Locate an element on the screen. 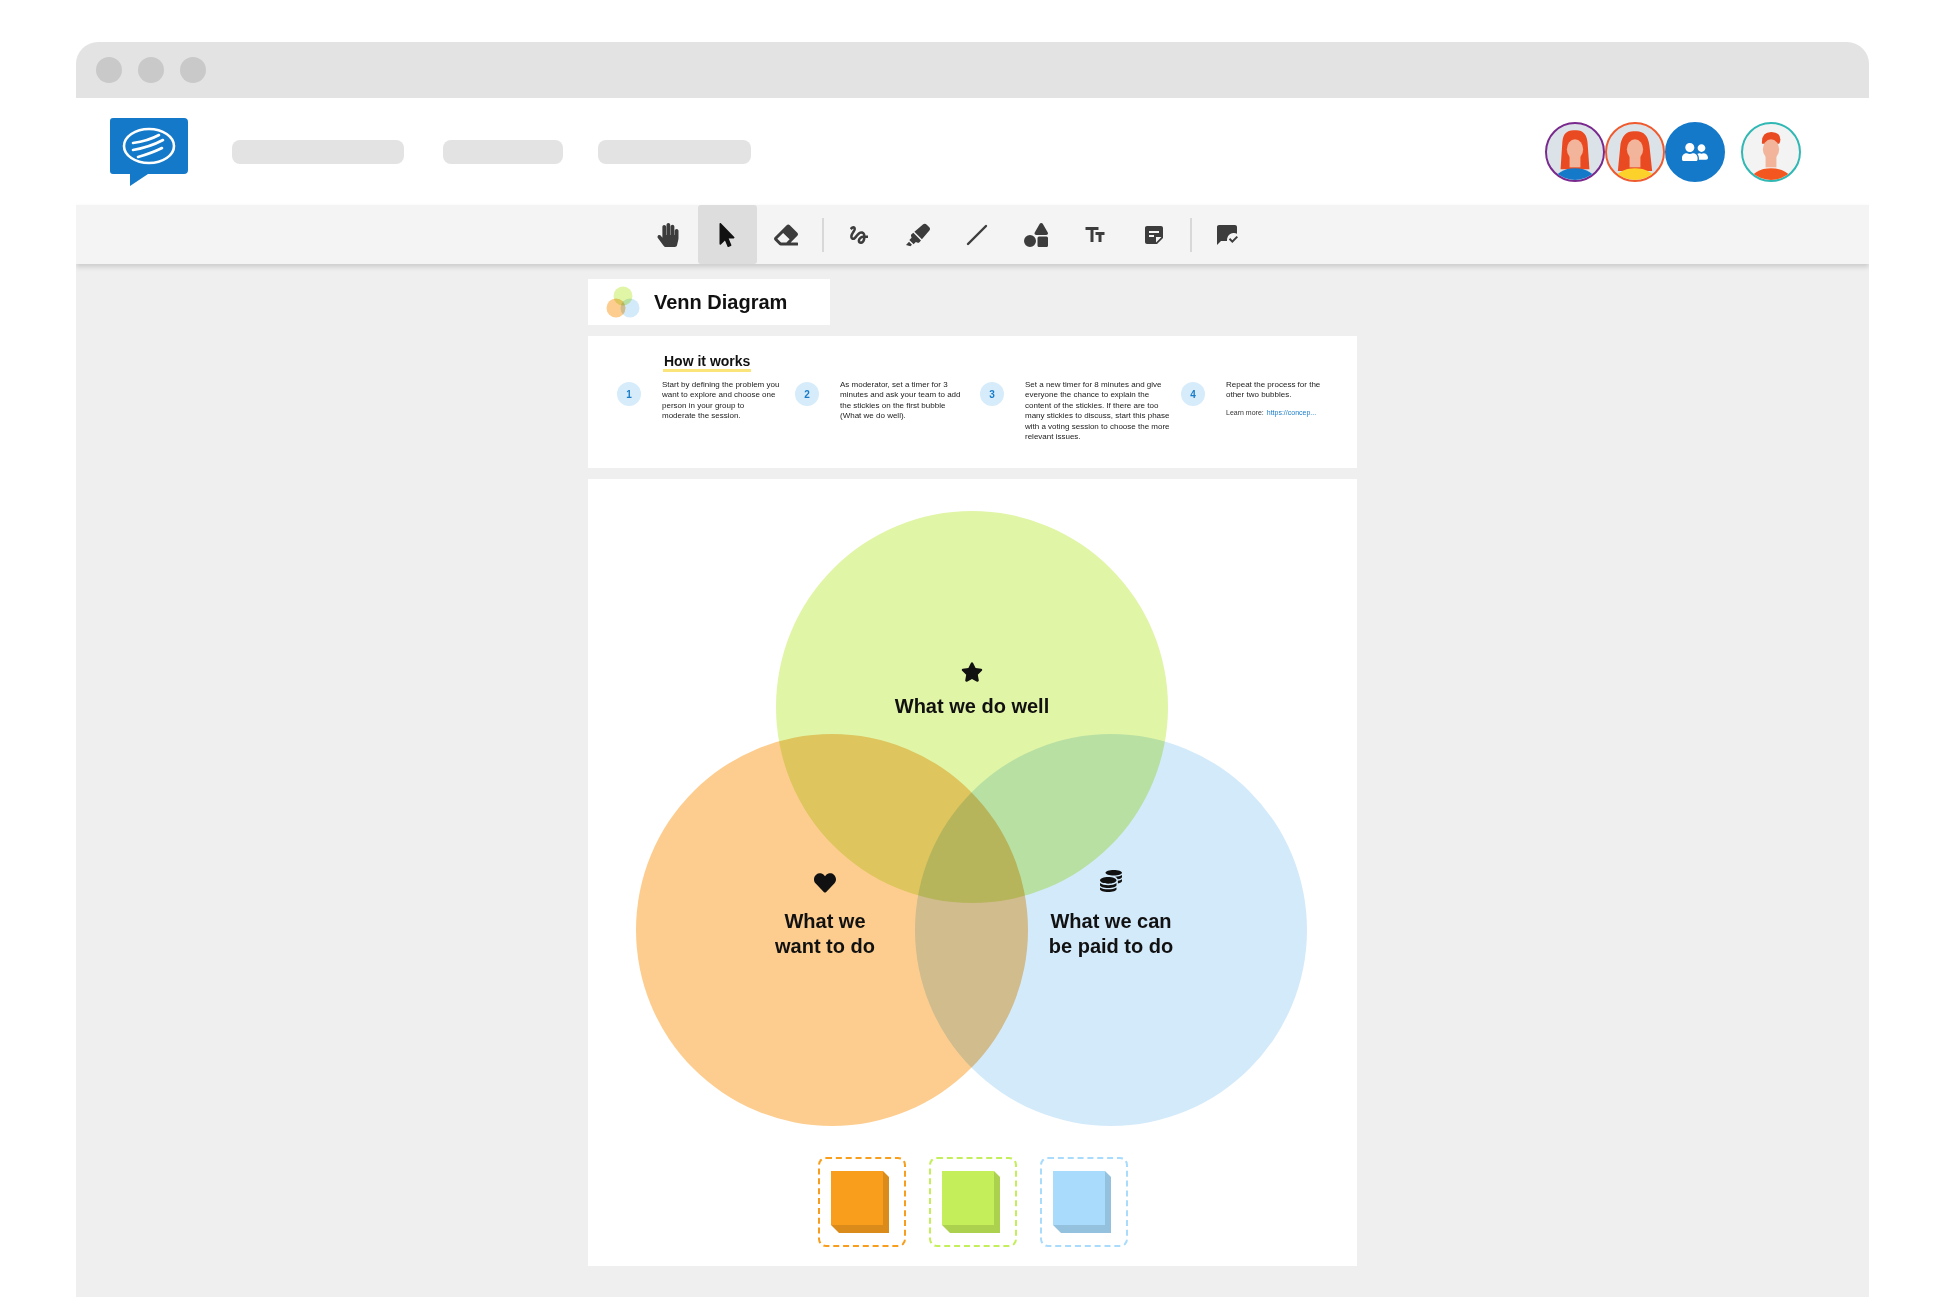 This screenshot has height=1297, width=1945. coins-icon is located at coordinates (1111, 881).